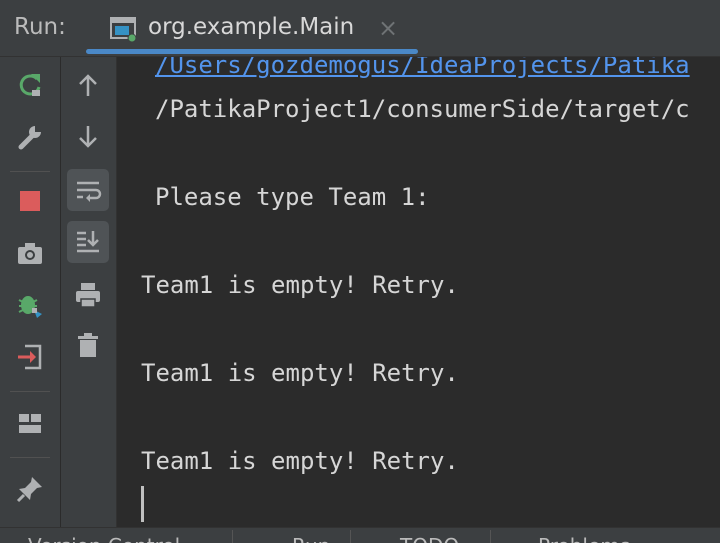 The height and width of the screenshot is (543, 720). Describe the element at coordinates (360, 535) in the screenshot. I see `bottom-tool-window-bar: Version Control Run TODO Problems` at that location.